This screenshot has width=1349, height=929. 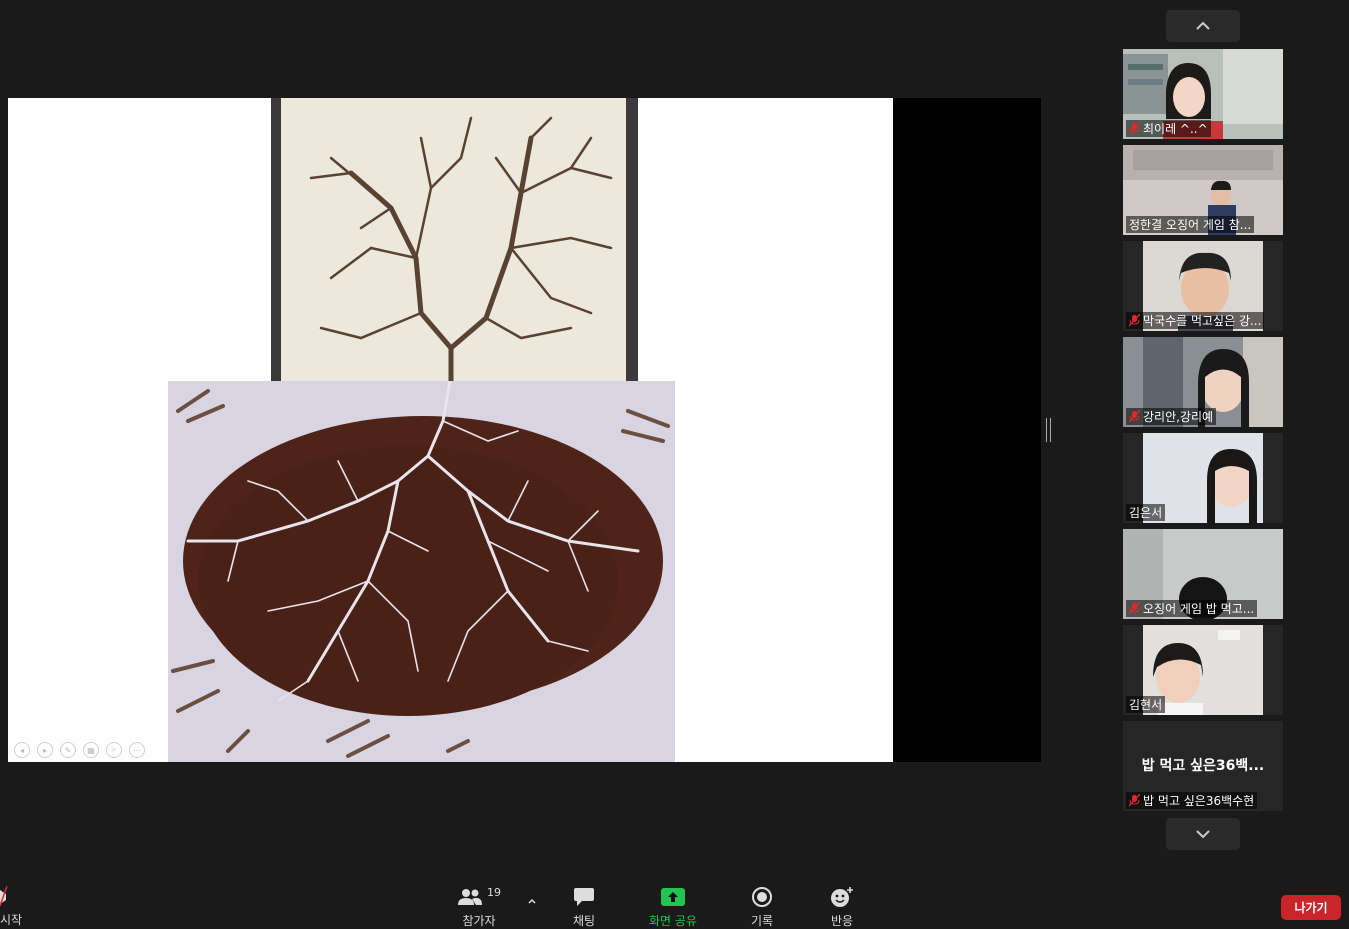 What do you see at coordinates (79, 750) in the screenshot?
I see `slide-controls: ◂ ▸ ✎ ▦ ⌕ ⋯` at bounding box center [79, 750].